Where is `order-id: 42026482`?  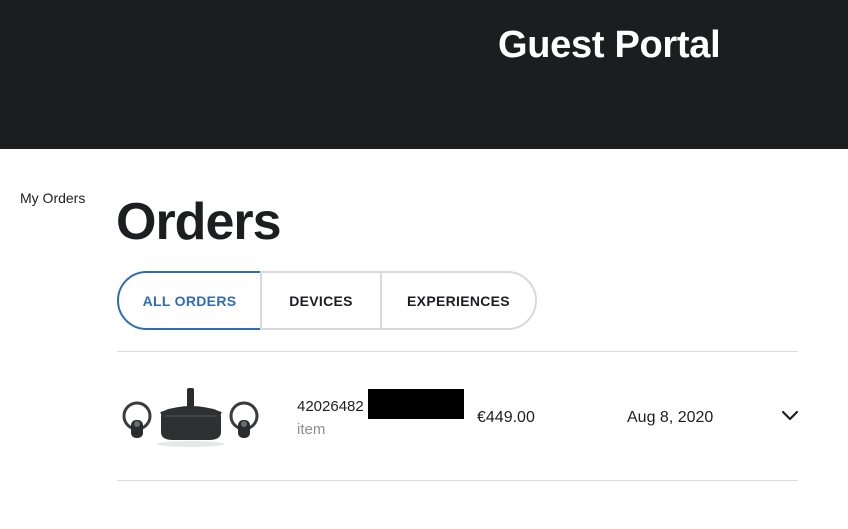
order-id: 42026482 is located at coordinates (330, 406).